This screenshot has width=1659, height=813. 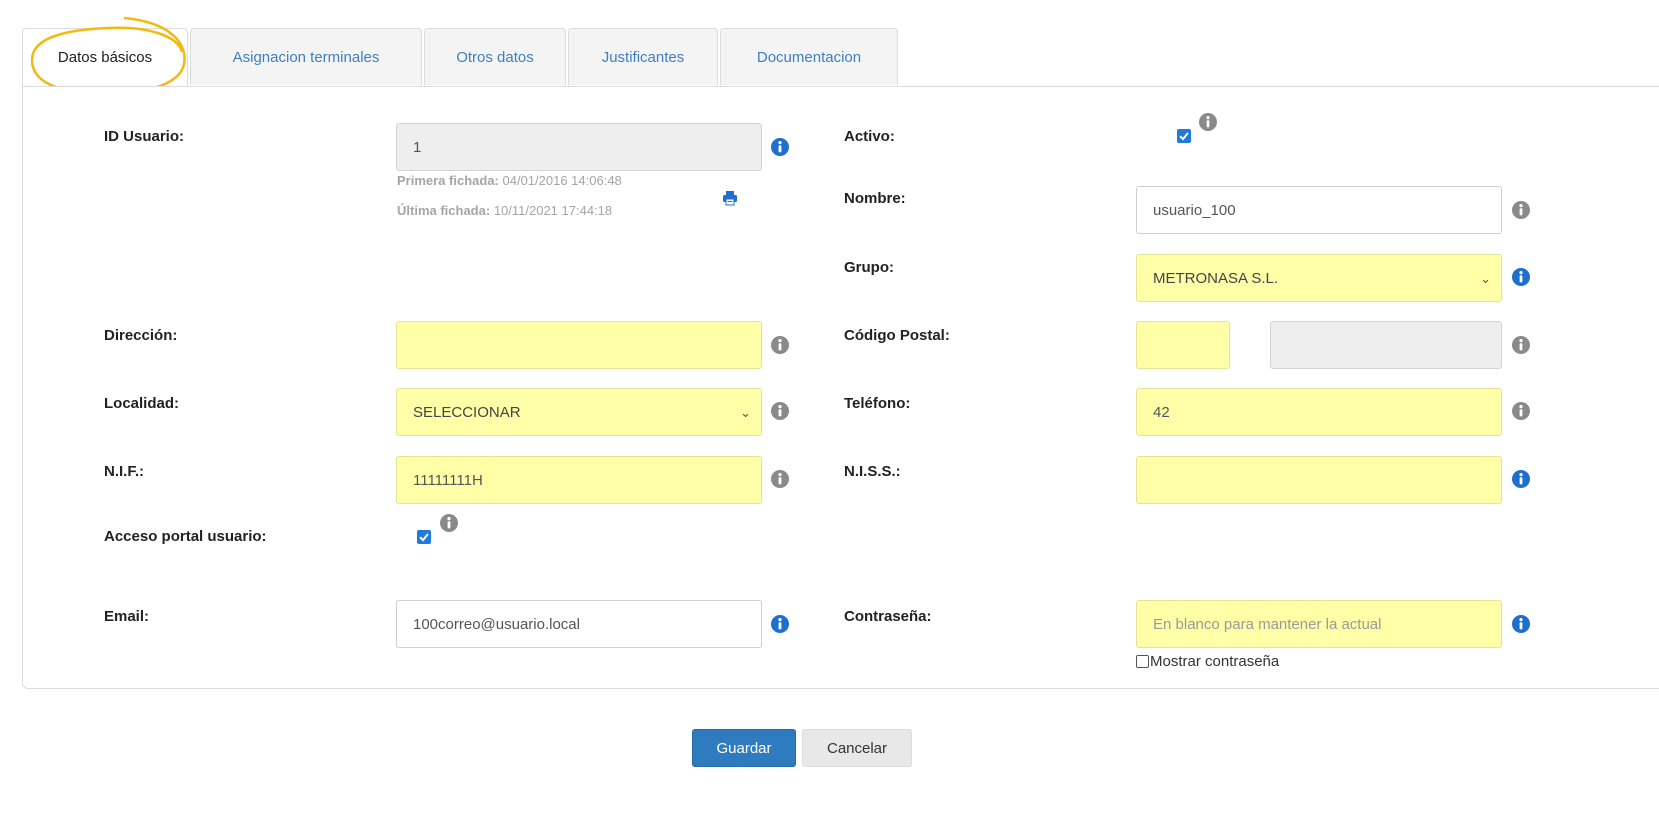 What do you see at coordinates (424, 537) in the screenshot?
I see `acceso-portal-checkbox` at bounding box center [424, 537].